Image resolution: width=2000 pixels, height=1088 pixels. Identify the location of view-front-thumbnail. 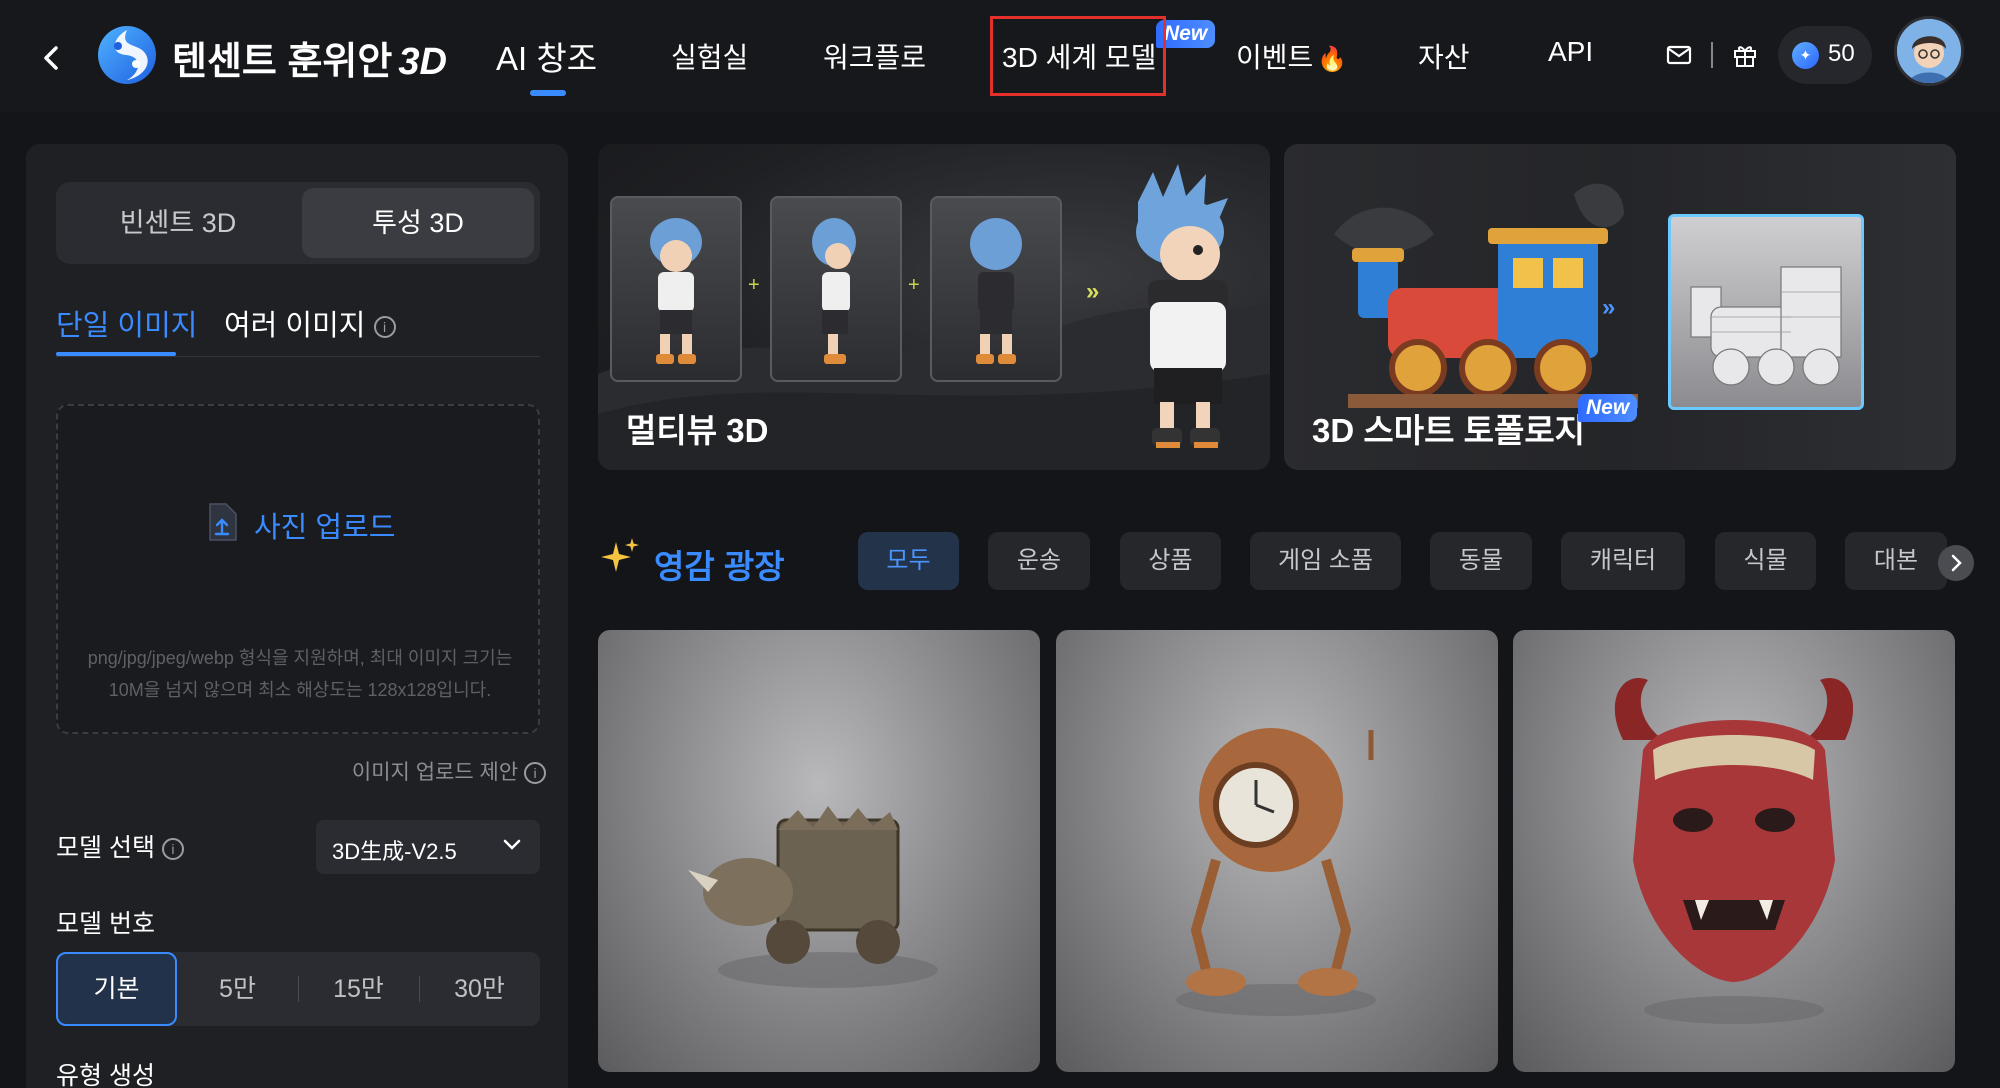
(676, 289).